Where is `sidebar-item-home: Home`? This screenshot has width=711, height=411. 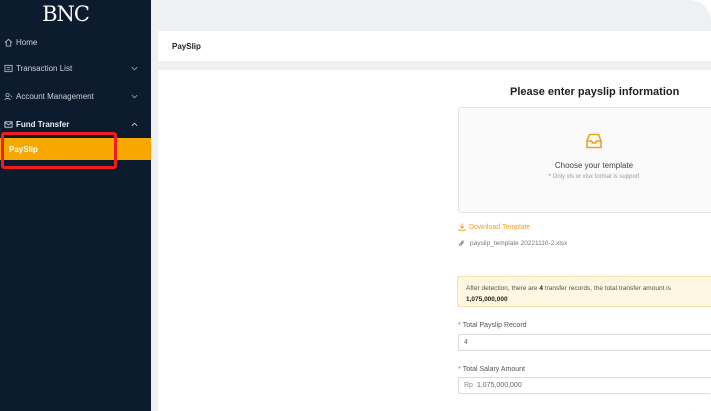
sidebar-item-home: Home is located at coordinates (75, 42).